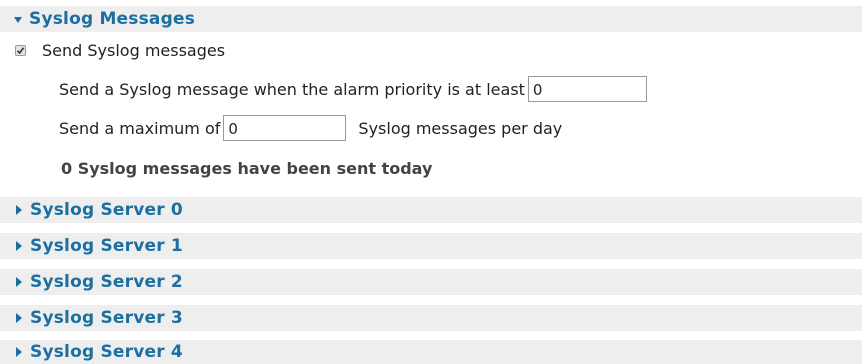  Describe the element at coordinates (106, 282) in the screenshot. I see `section-title: Syslog Server 2` at that location.